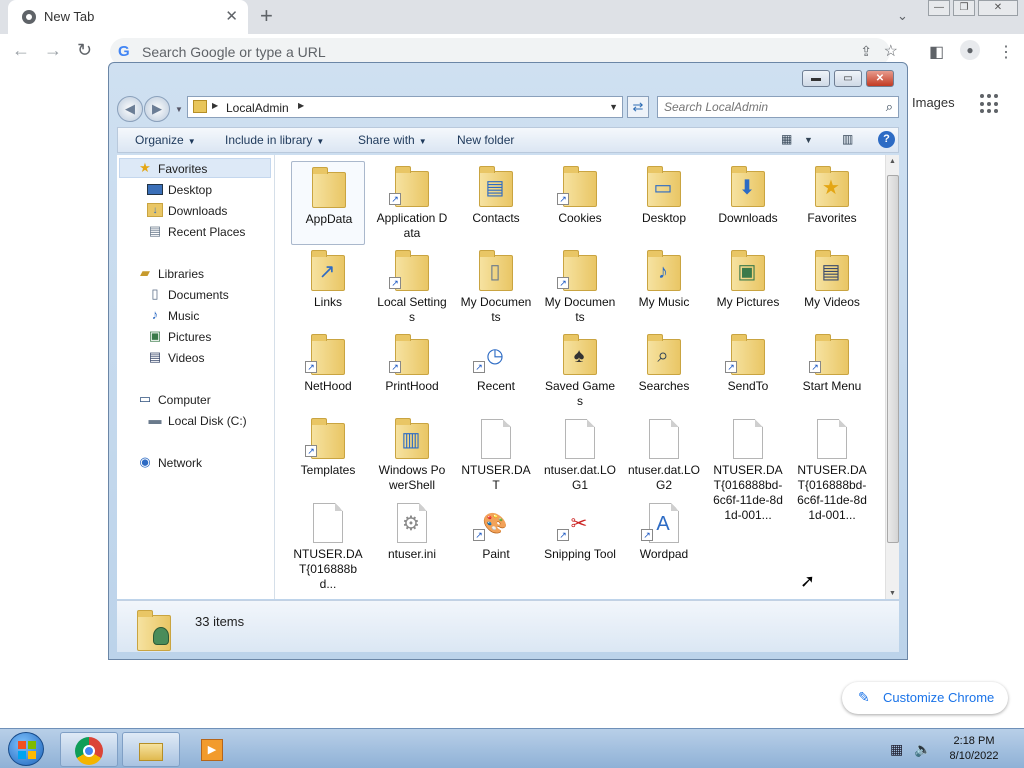 The height and width of the screenshot is (768, 1024). Describe the element at coordinates (580, 371) in the screenshot. I see `file-item: ♠ Saved Games` at that location.